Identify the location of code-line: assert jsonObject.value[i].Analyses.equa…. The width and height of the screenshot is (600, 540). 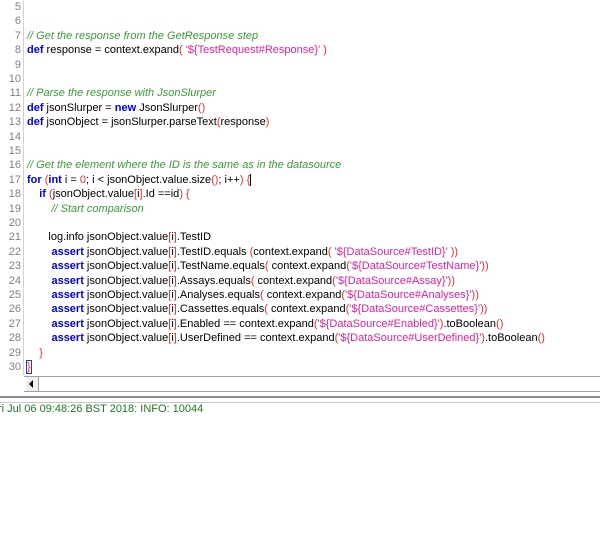
(252, 295).